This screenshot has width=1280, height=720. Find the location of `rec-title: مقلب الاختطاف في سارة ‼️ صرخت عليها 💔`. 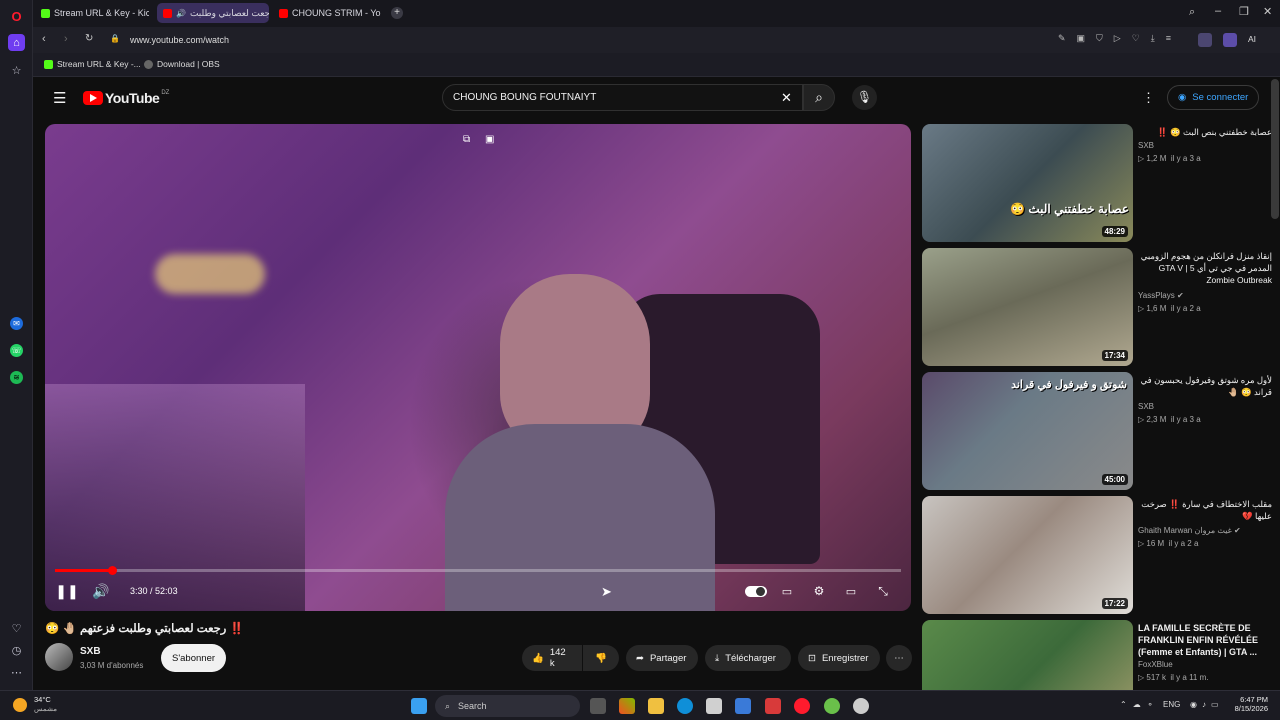

rec-title: مقلب الاختطاف في سارة ‼️ صرخت عليها 💔 is located at coordinates (1205, 510).